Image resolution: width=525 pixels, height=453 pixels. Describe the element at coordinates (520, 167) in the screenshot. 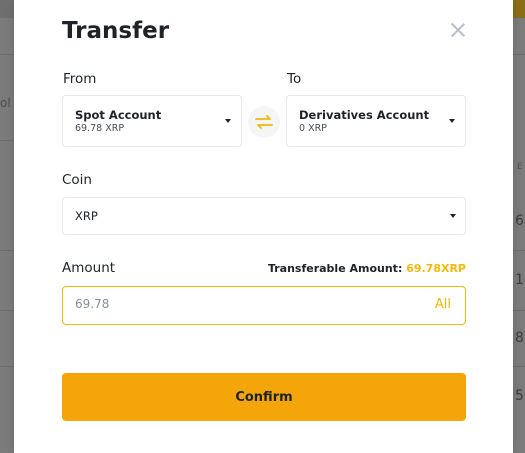

I see `background-column-header: E` at that location.